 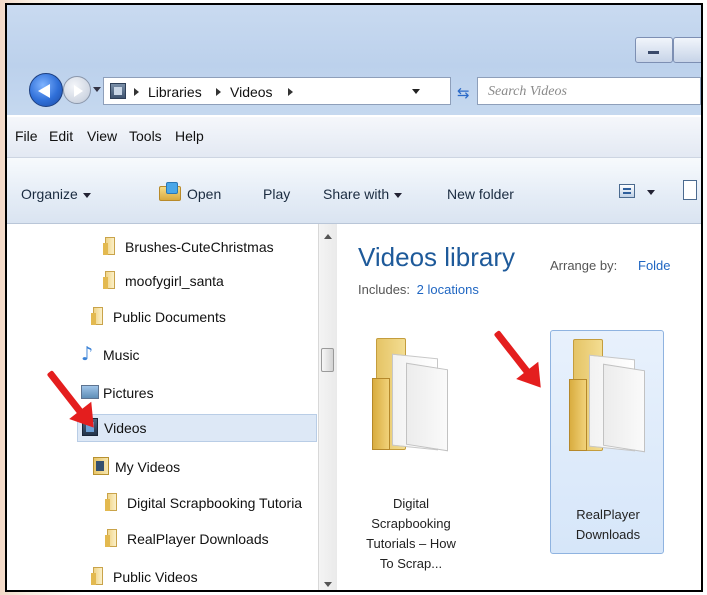 I want to click on breadcrumb-libraries: Libraries, so click(x=175, y=92).